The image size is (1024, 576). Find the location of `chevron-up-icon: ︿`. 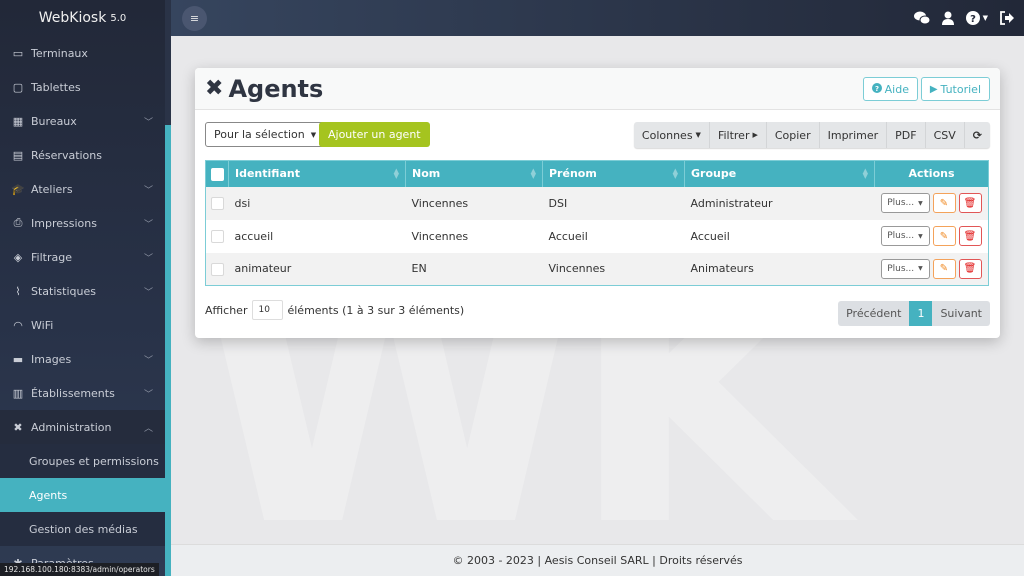

chevron-up-icon: ︿ is located at coordinates (148, 428).